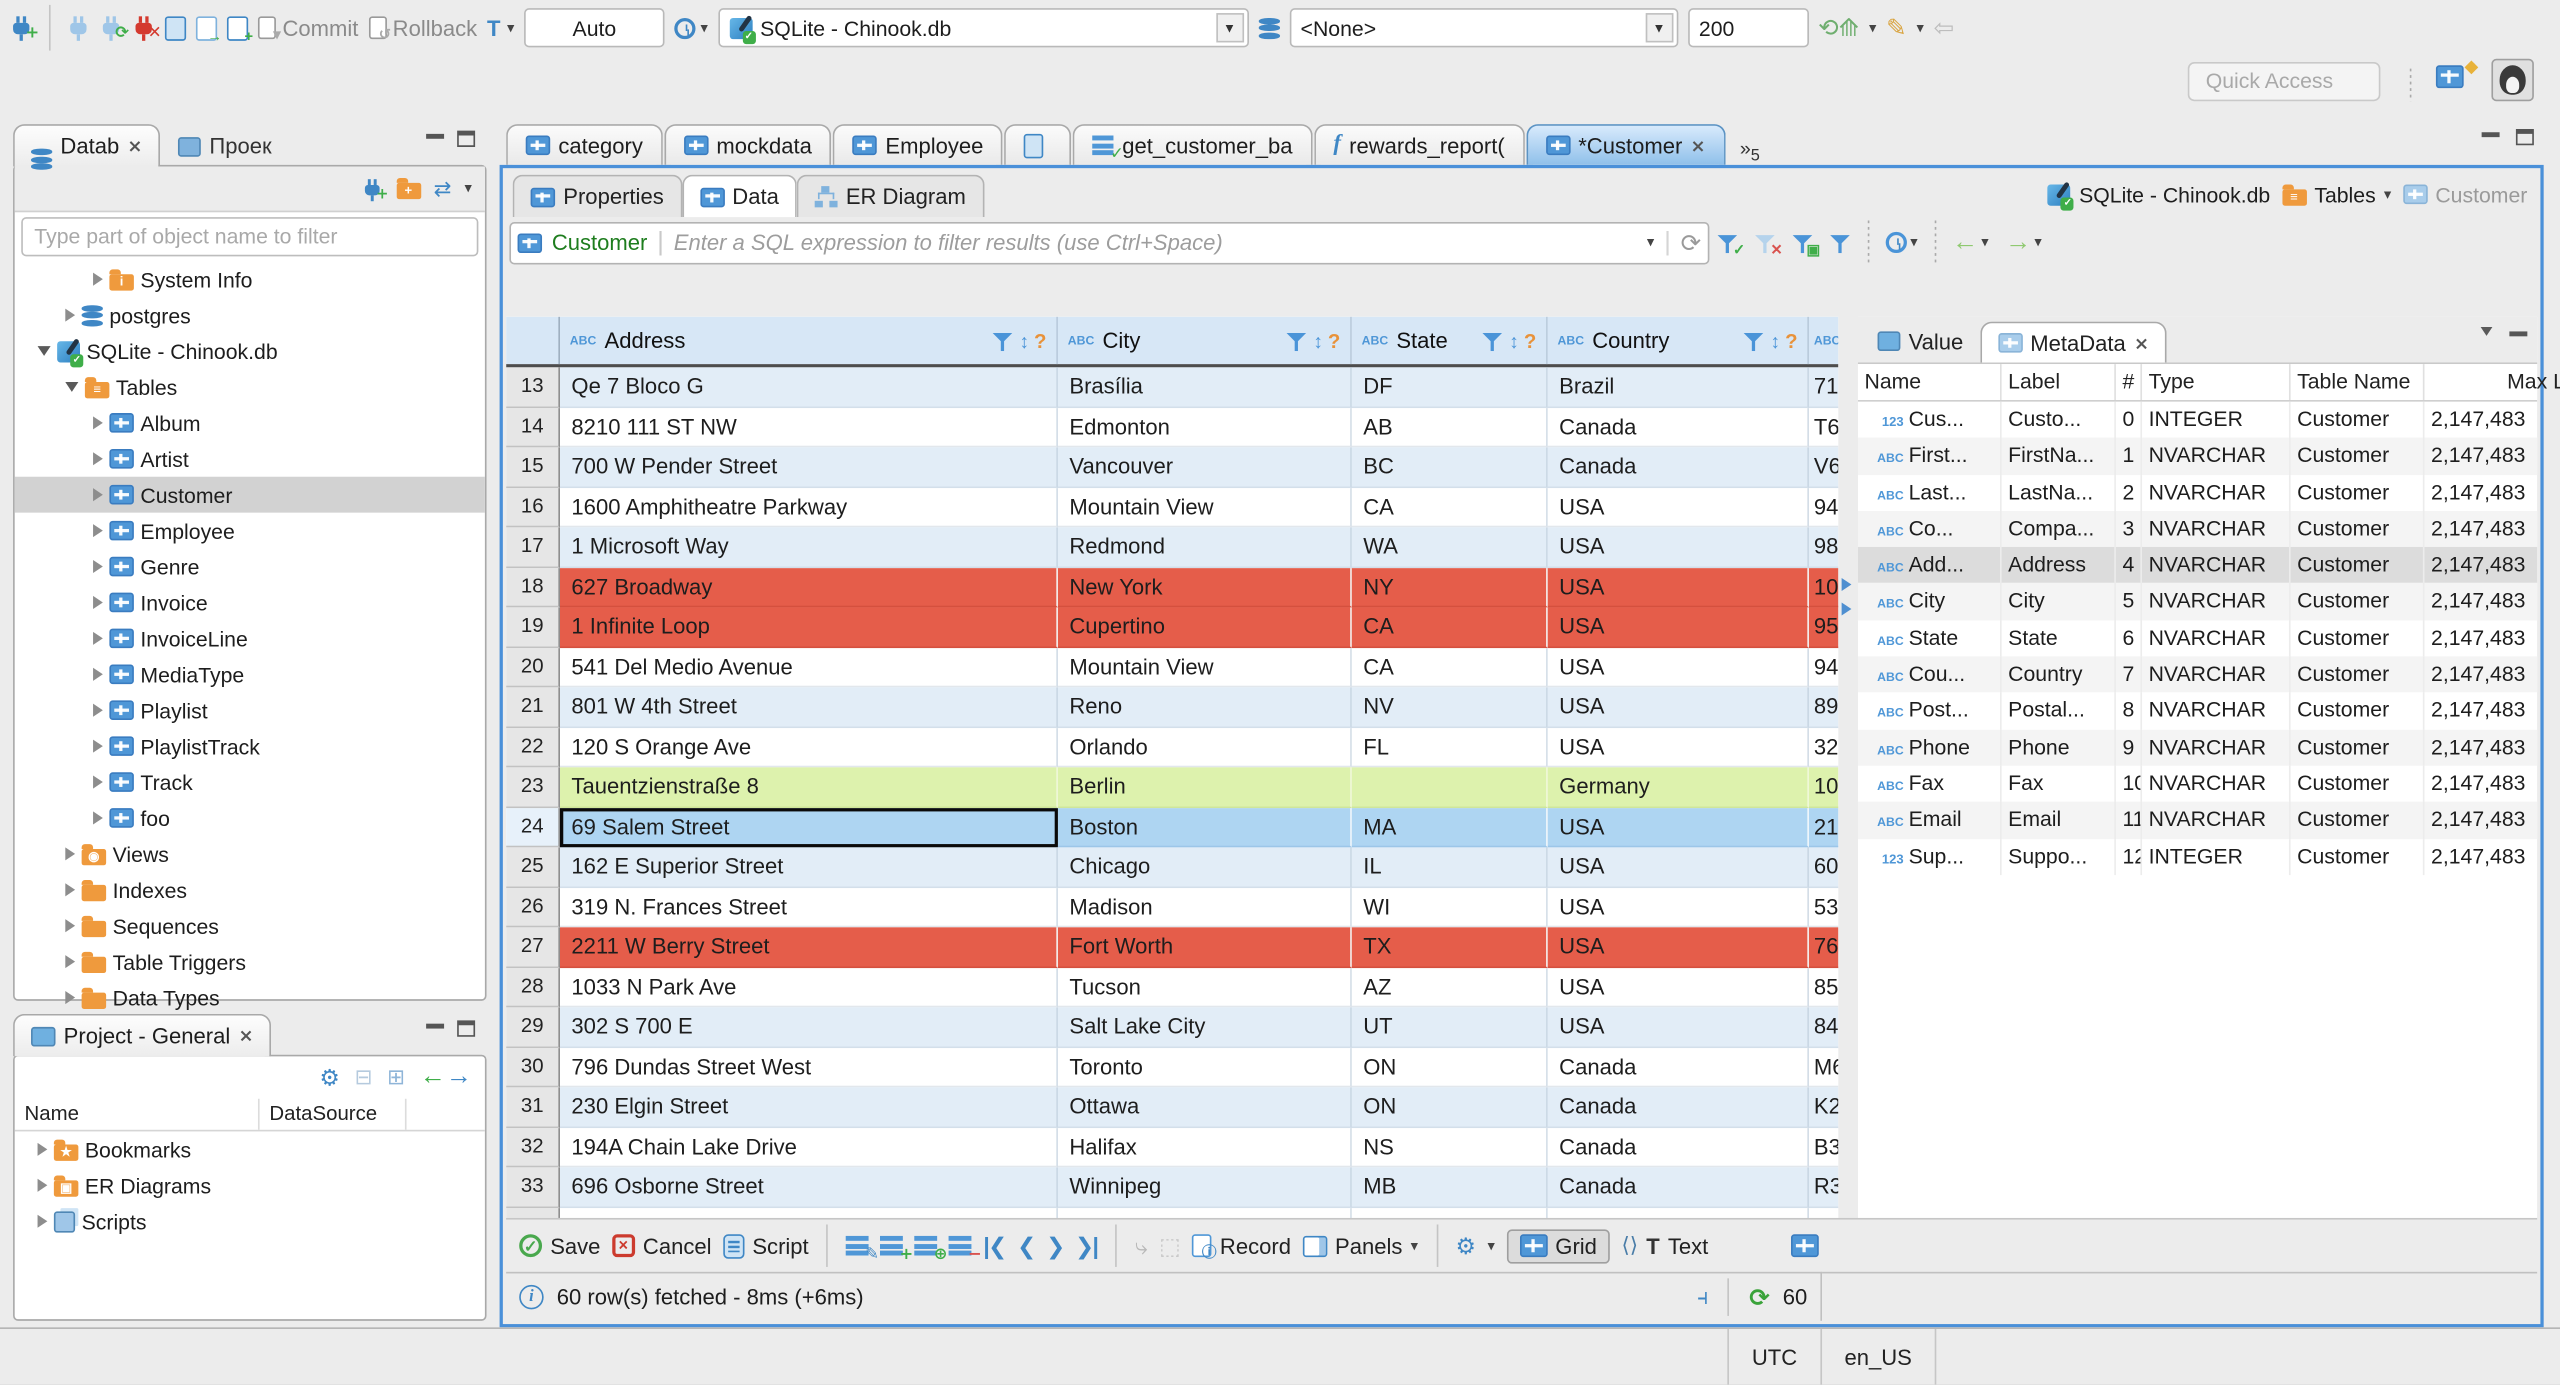 This screenshot has width=2560, height=1385. I want to click on rollback-button: ↺ Rollback, so click(422, 29).